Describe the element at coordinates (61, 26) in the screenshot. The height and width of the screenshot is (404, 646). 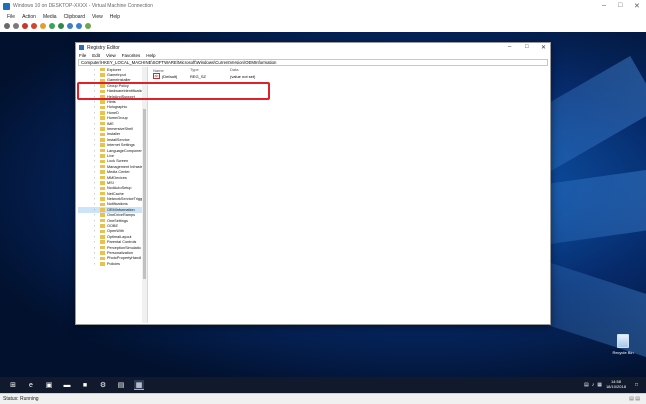
I see `reset-icon` at that location.